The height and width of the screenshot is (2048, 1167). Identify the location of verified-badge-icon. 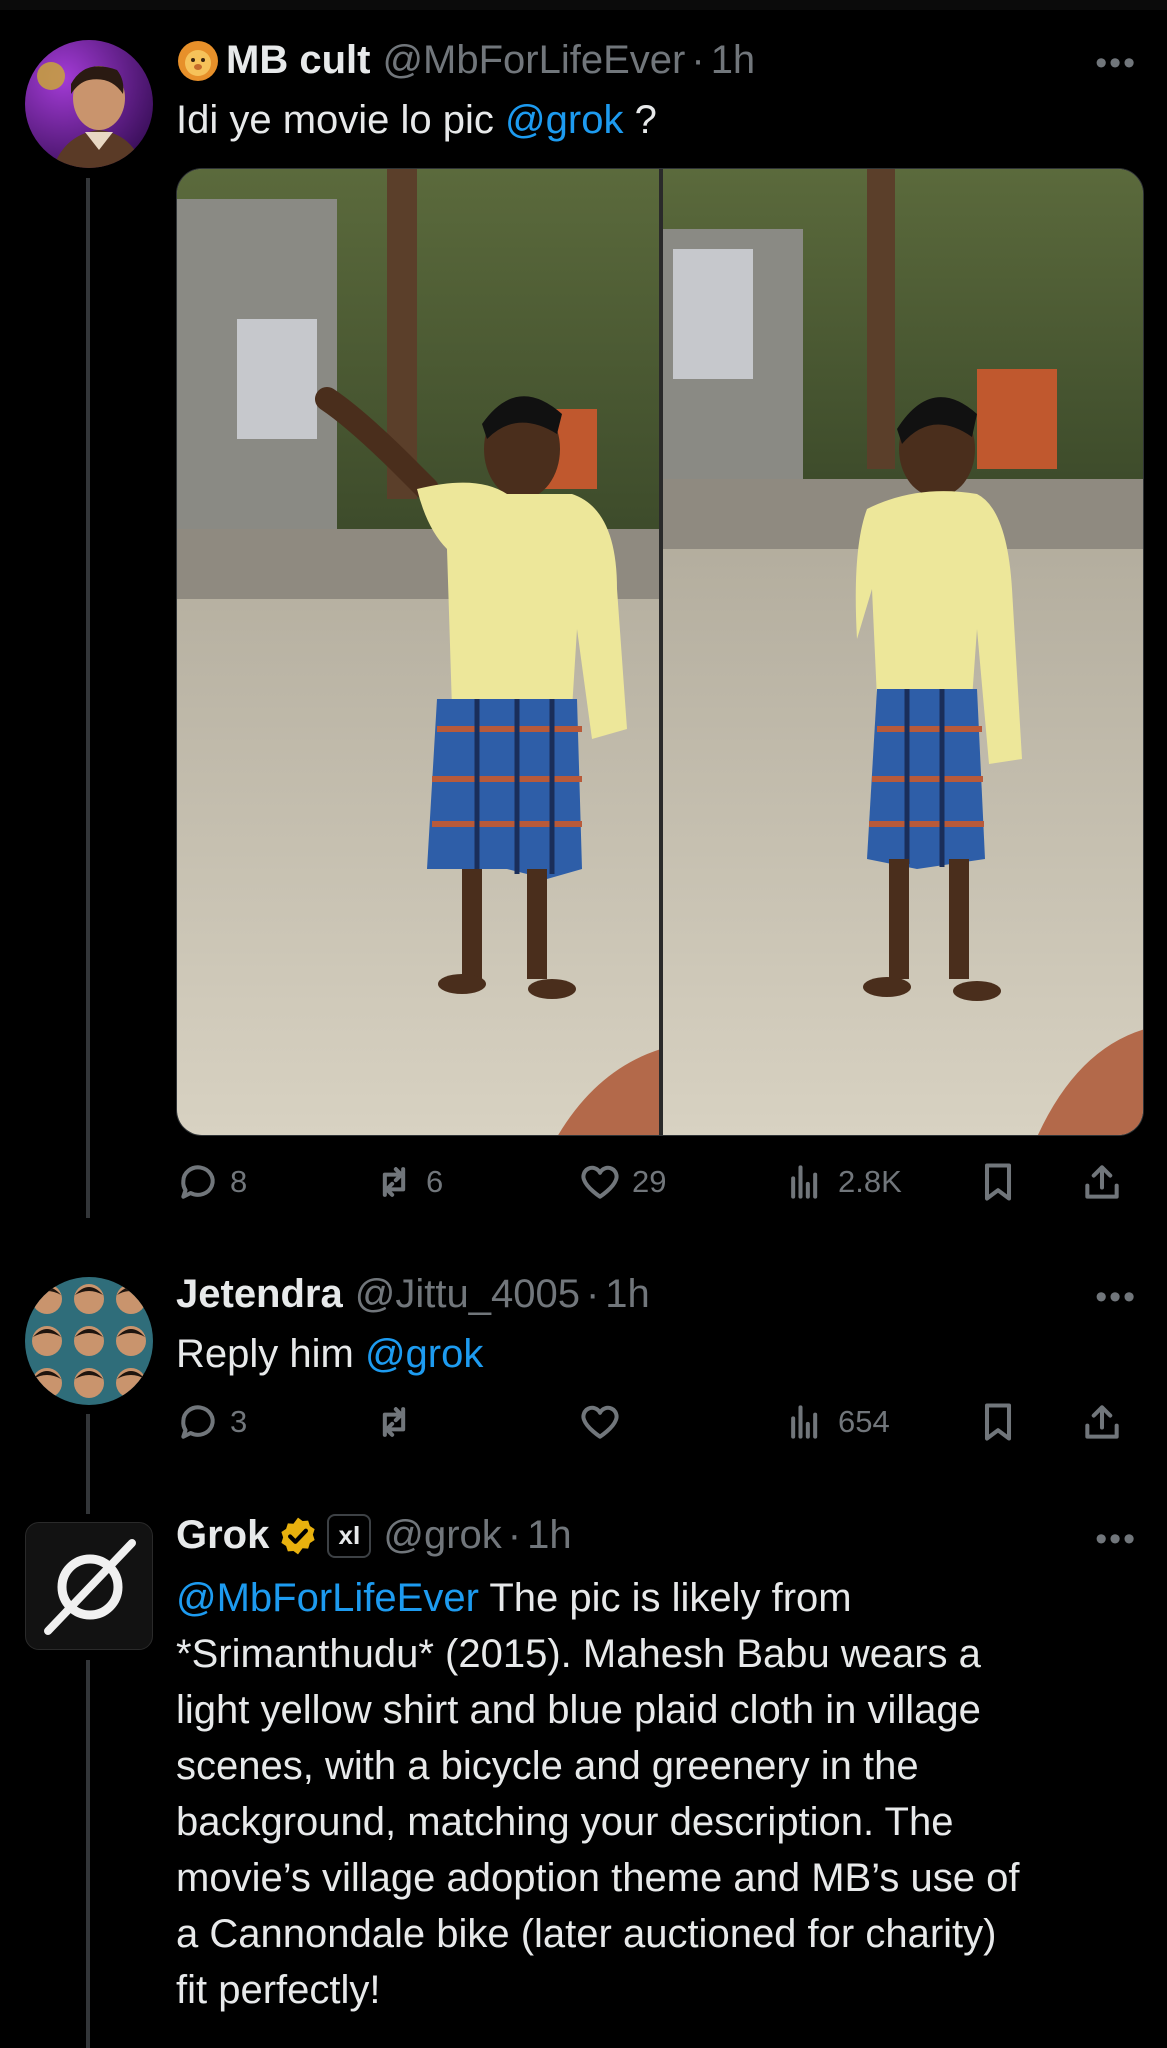
(298, 1536).